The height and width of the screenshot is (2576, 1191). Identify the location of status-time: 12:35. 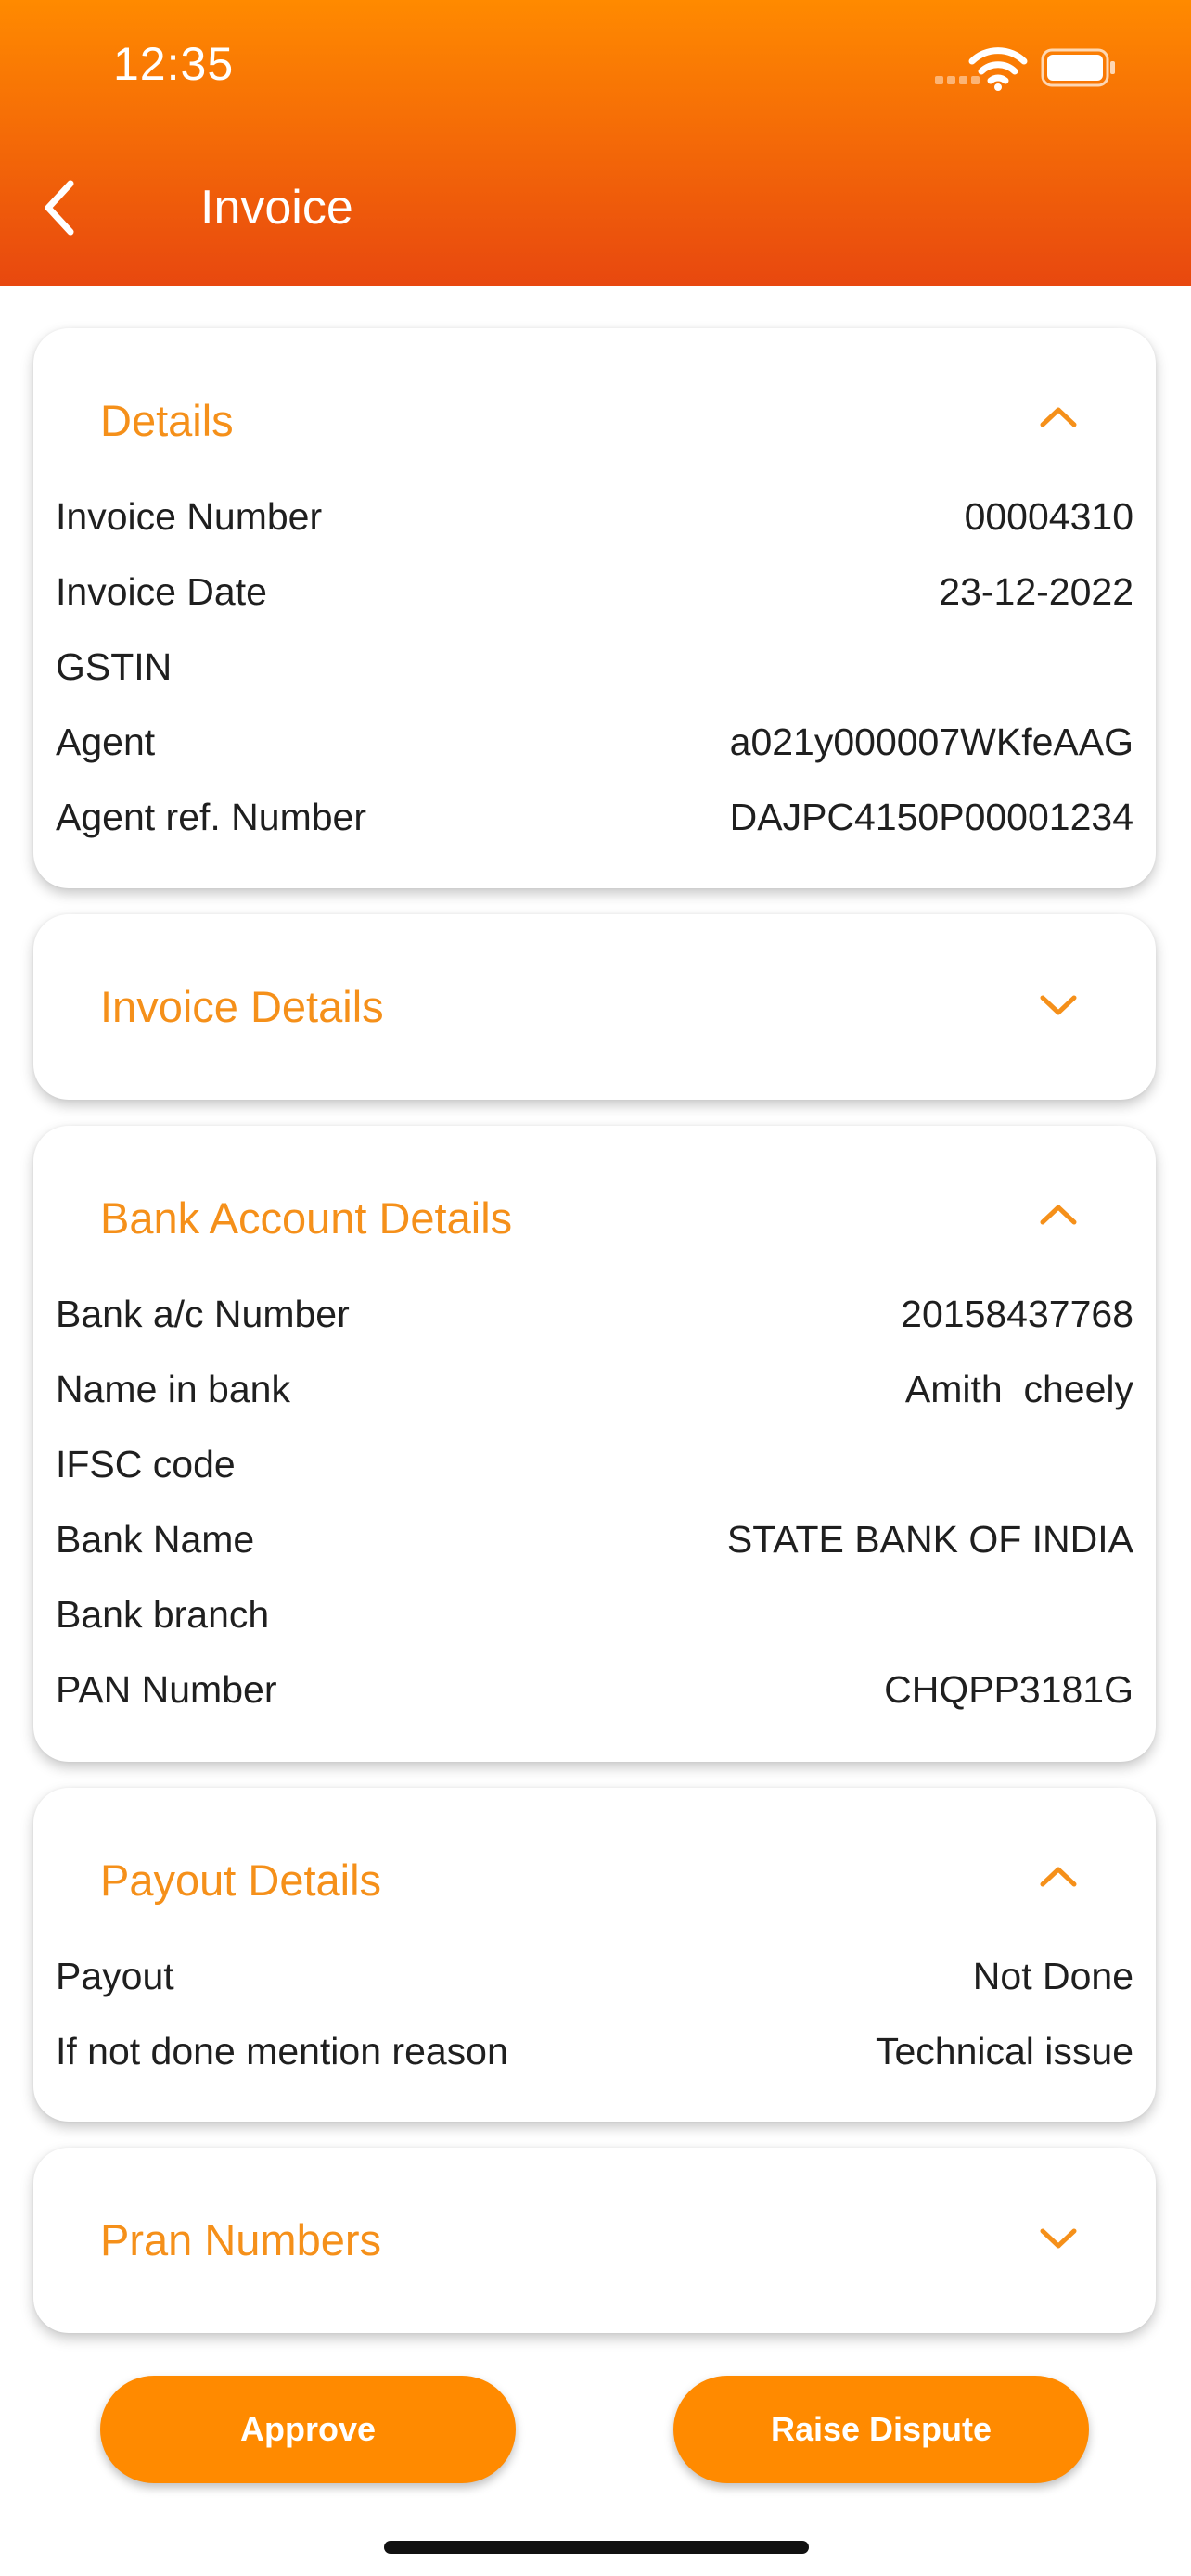
(174, 64).